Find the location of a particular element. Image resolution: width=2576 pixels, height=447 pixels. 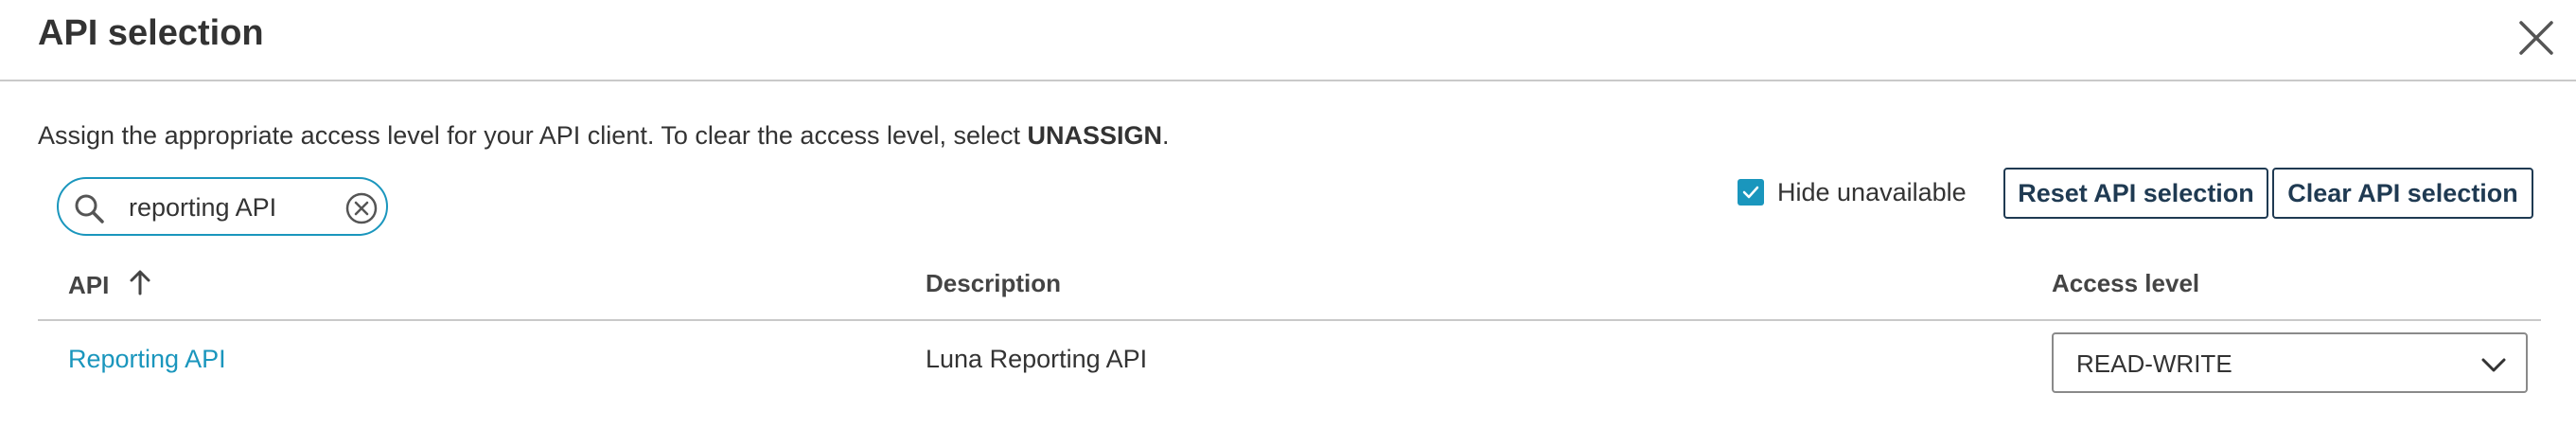

clear-api-selection-button: Clear API selection is located at coordinates (2402, 193).